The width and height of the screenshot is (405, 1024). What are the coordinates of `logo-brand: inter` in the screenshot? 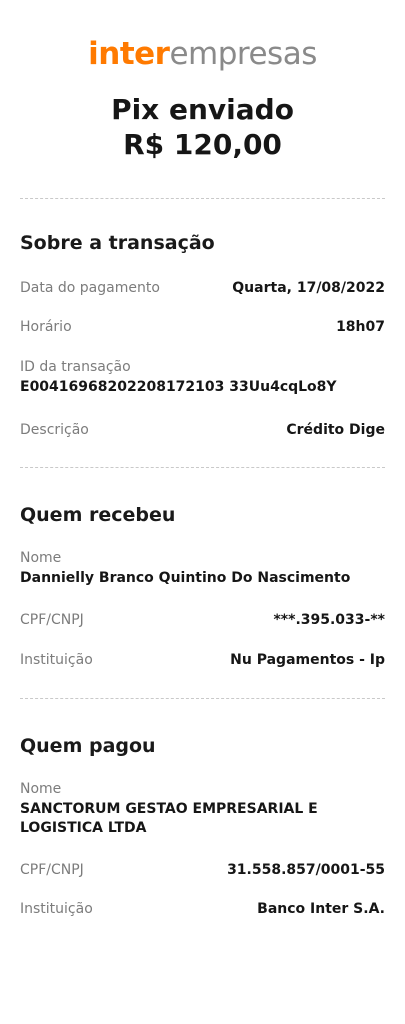 It's located at (129, 54).